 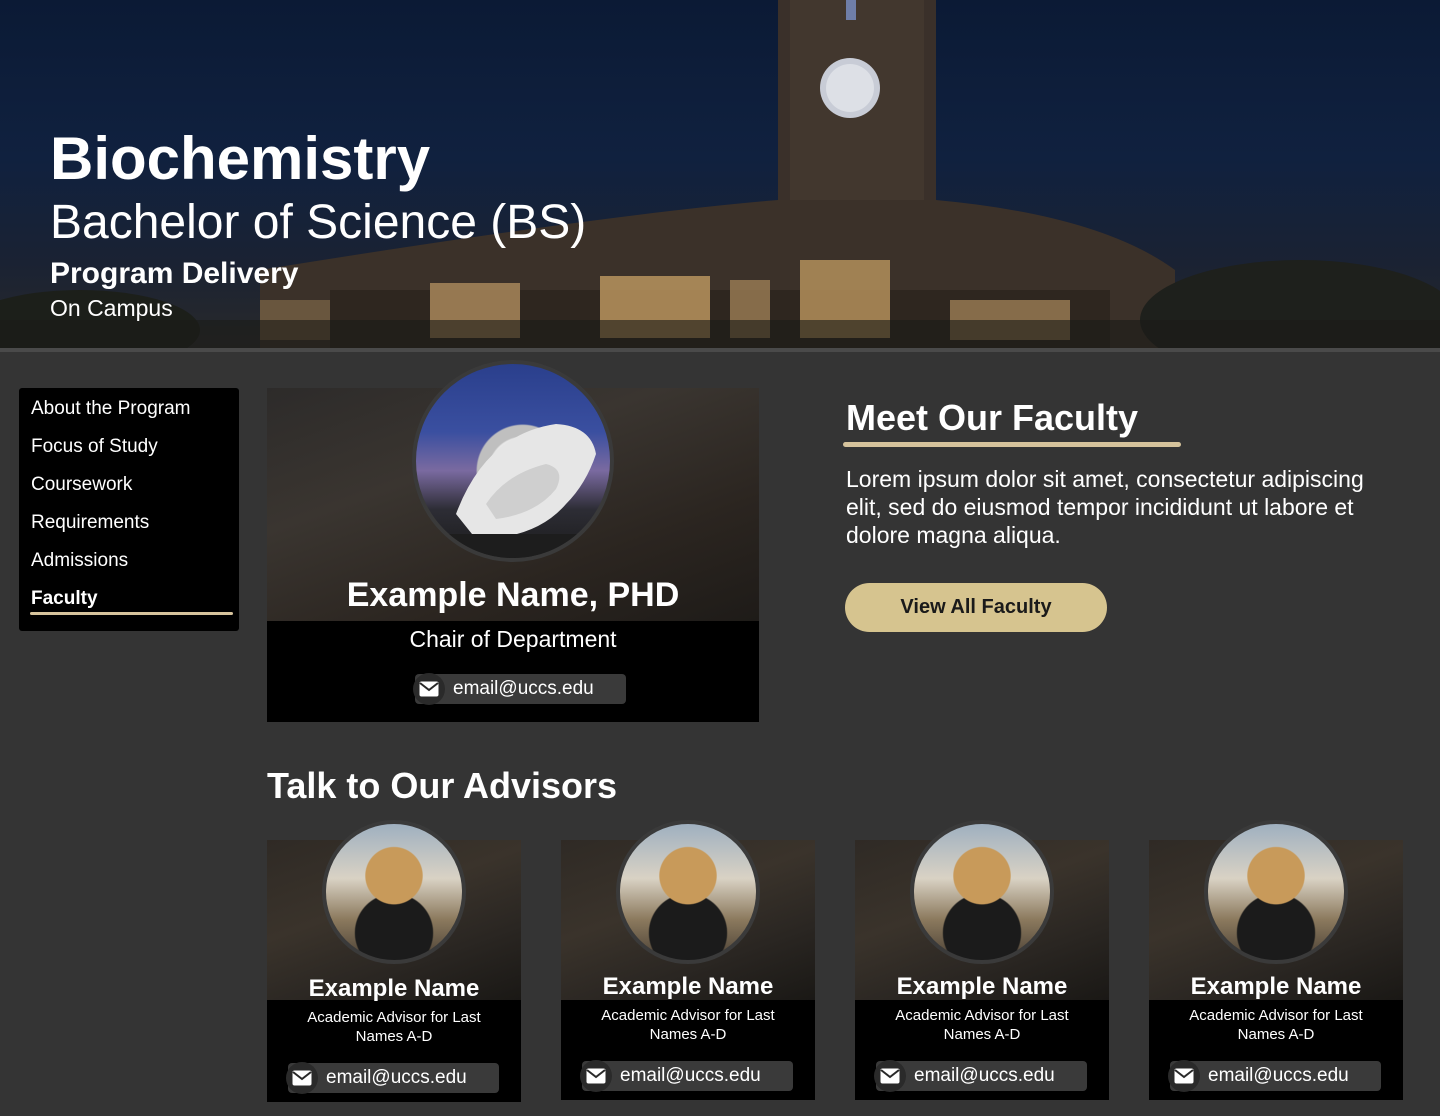 I want to click on sidebar-item-coursework: Coursework, so click(x=129, y=489).